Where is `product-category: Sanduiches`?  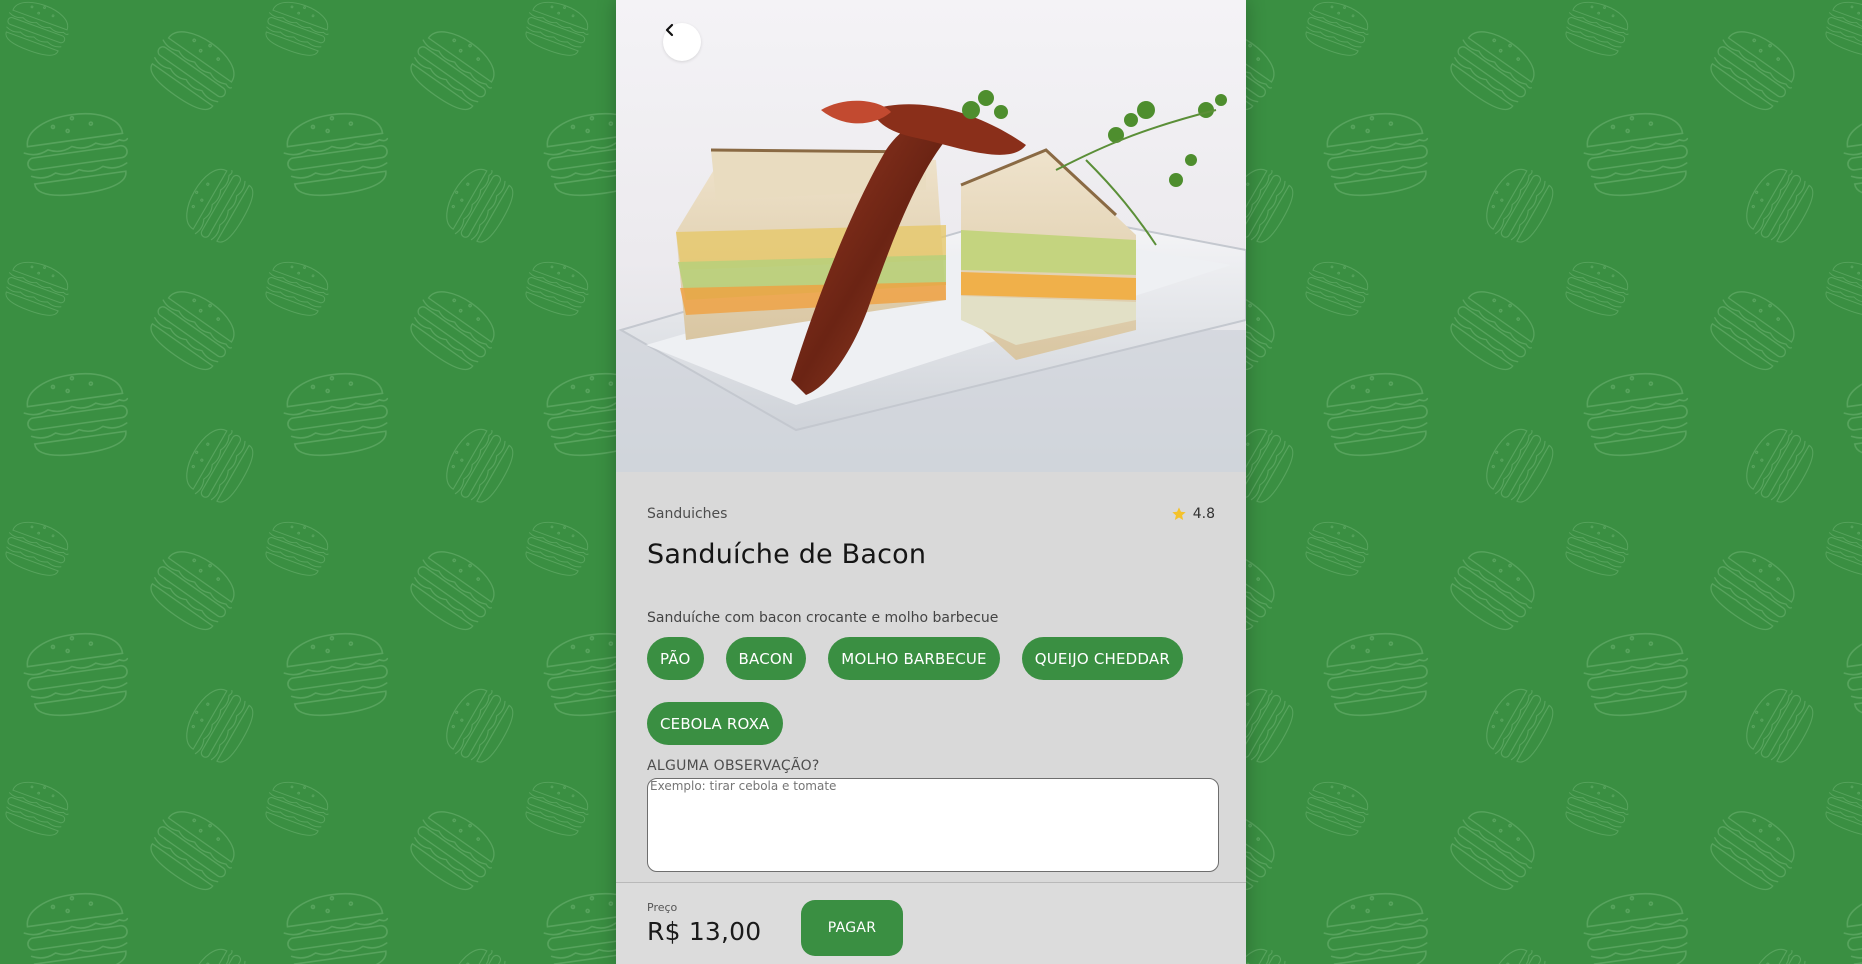
product-category: Sanduiches is located at coordinates (687, 514).